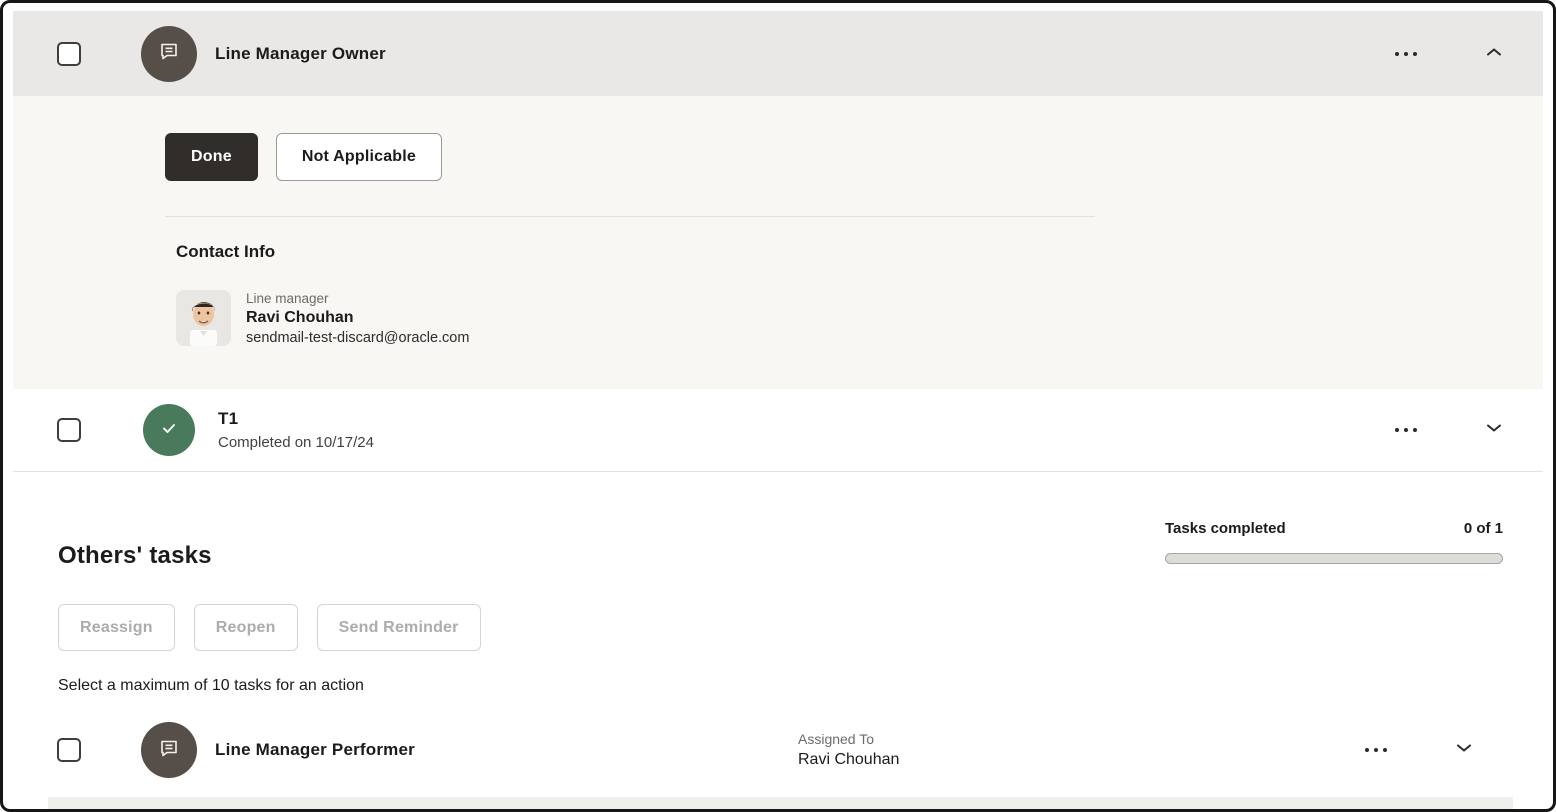  I want to click on t1-task-row: T1 Completed on 10/17/24, so click(778, 430).